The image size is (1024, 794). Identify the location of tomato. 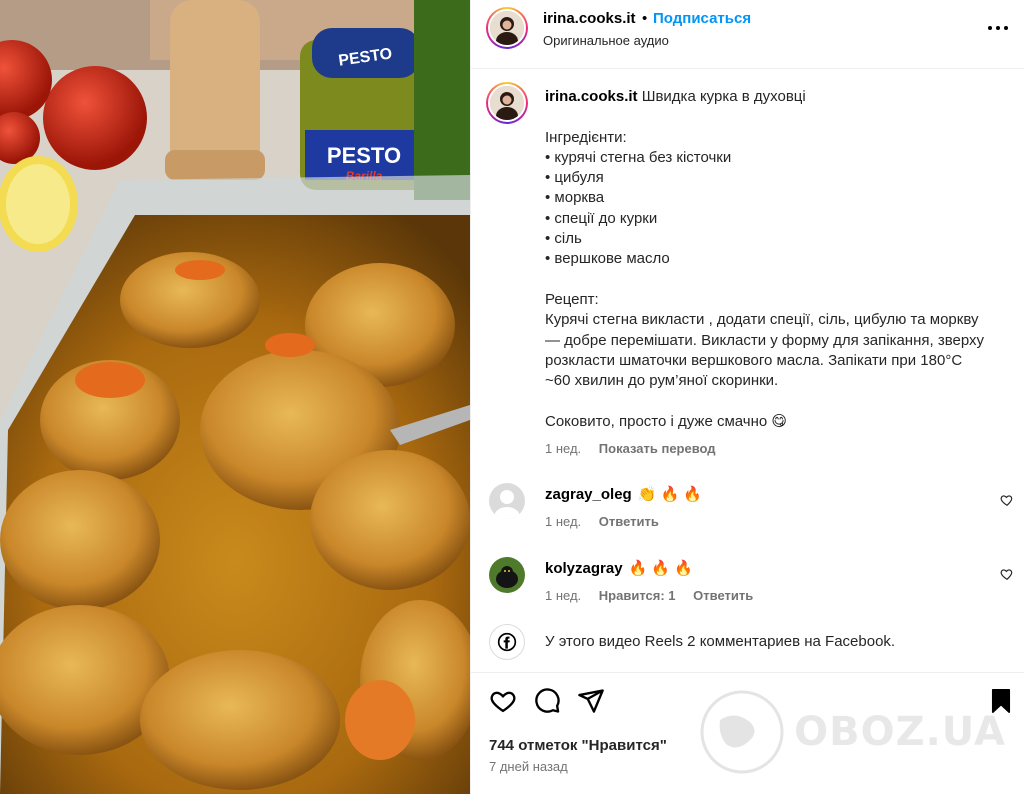
(95, 118).